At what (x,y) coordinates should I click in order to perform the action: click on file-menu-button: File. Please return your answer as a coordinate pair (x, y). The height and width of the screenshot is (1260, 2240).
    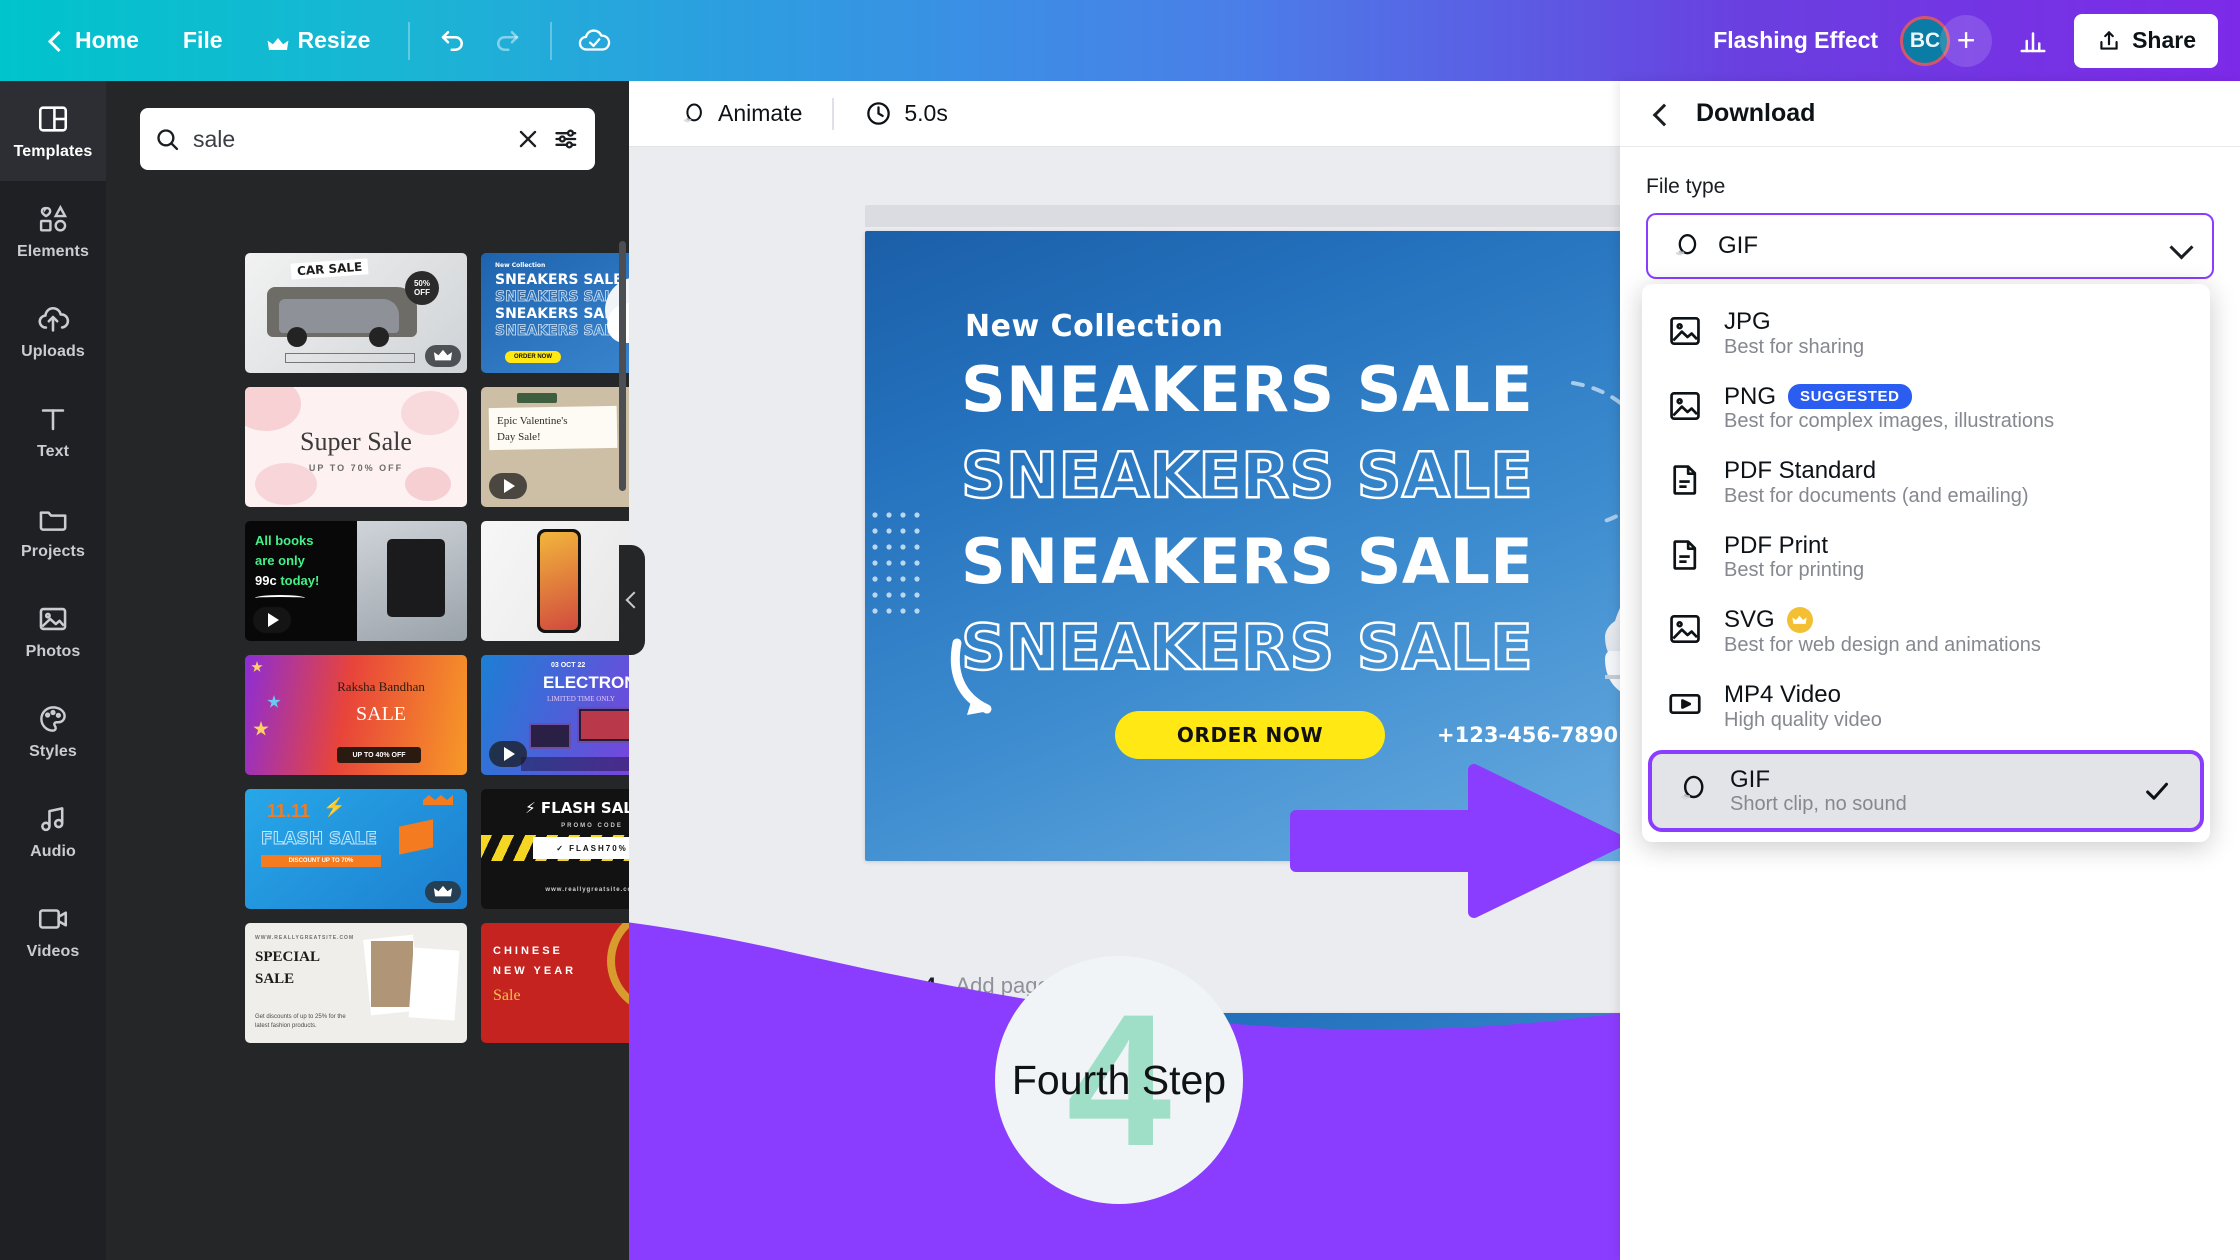
    Looking at the image, I should click on (203, 40).